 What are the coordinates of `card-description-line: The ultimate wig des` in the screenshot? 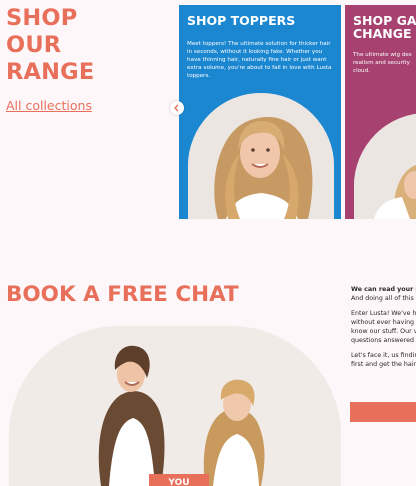 It's located at (382, 55).